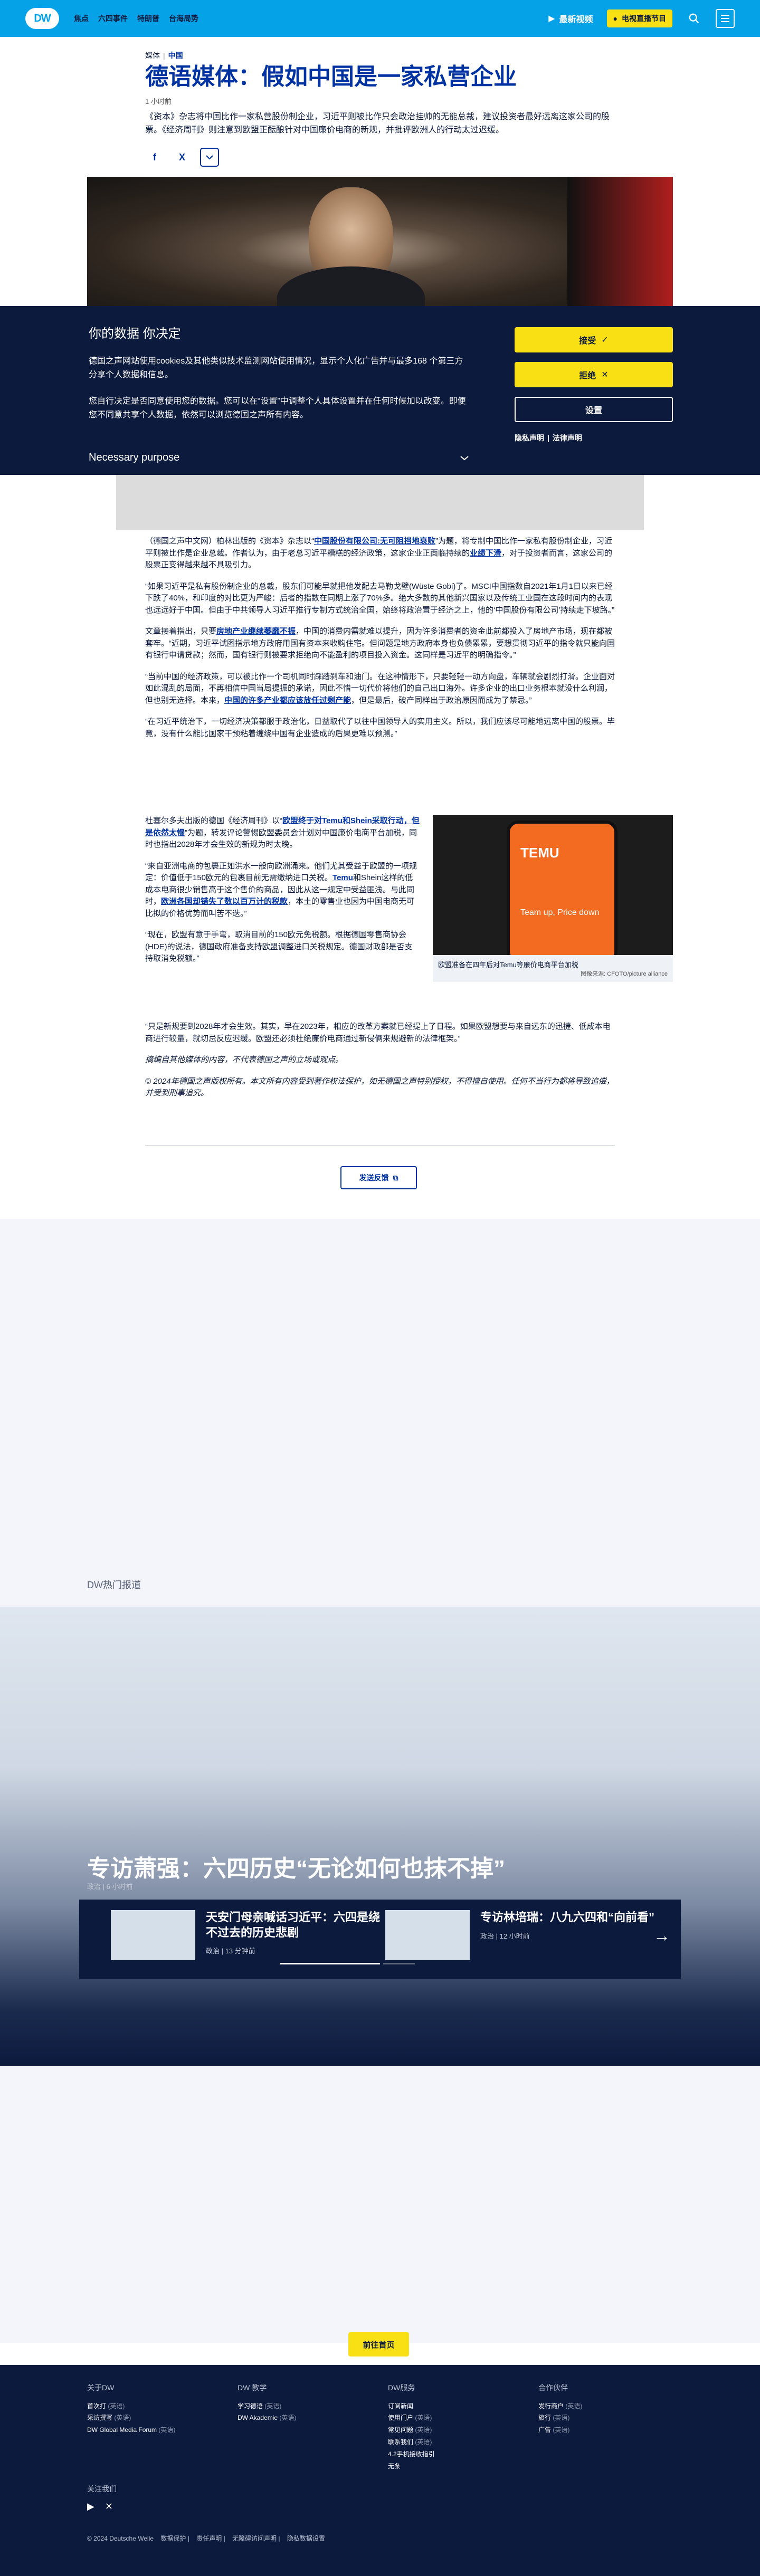 This screenshot has height=2576, width=760. Describe the element at coordinates (560, 912) in the screenshot. I see `phone-slogan: Team up, Price down` at that location.